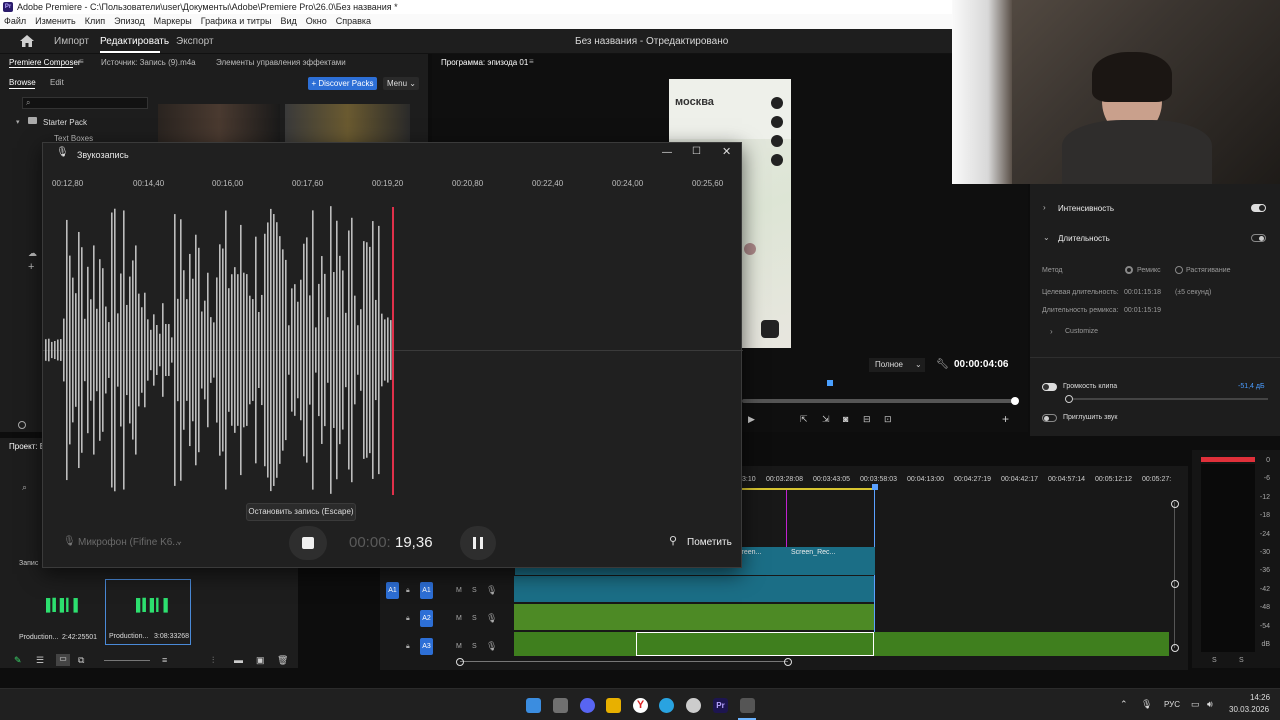  What do you see at coordinates (81, 660) in the screenshot?
I see `freeform-view-icon: ⧉` at bounding box center [81, 660].